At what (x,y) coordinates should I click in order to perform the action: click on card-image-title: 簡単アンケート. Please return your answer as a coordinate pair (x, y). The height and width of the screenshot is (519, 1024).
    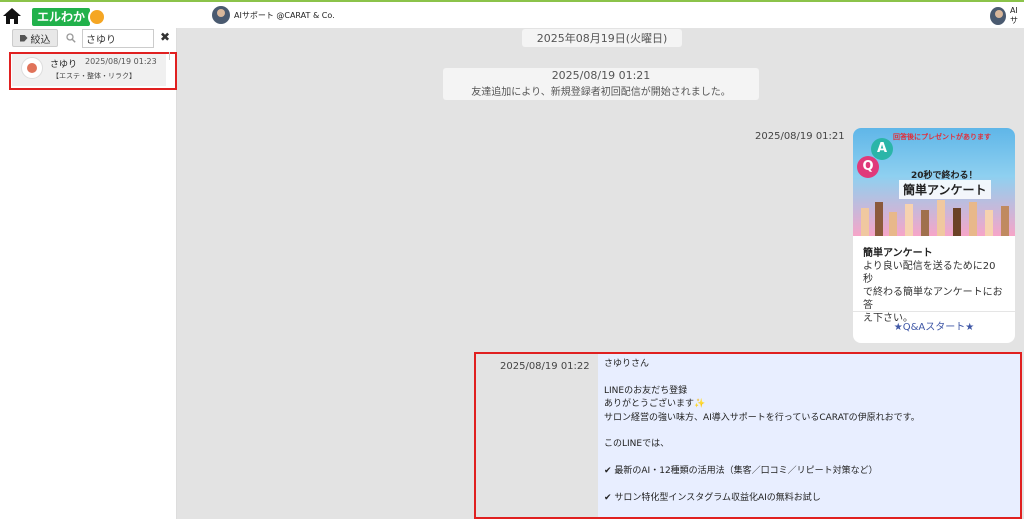
    Looking at the image, I should click on (945, 189).